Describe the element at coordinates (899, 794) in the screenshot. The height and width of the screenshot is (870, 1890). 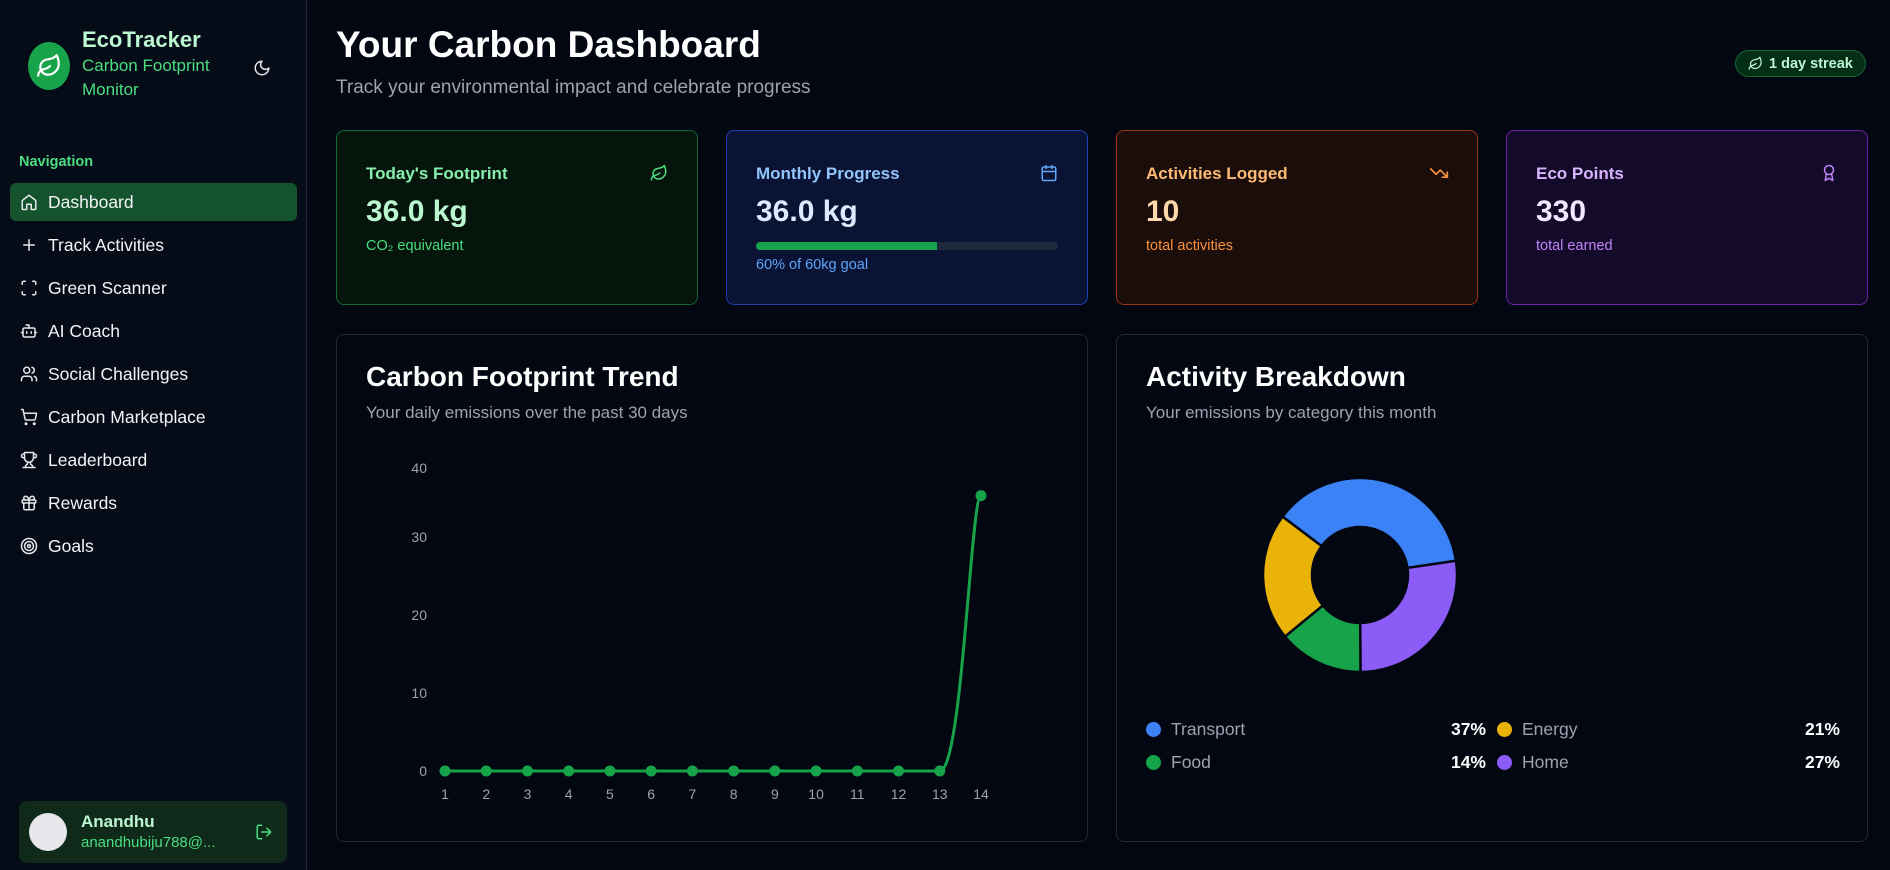
I see `x-tick-label: 12` at that location.